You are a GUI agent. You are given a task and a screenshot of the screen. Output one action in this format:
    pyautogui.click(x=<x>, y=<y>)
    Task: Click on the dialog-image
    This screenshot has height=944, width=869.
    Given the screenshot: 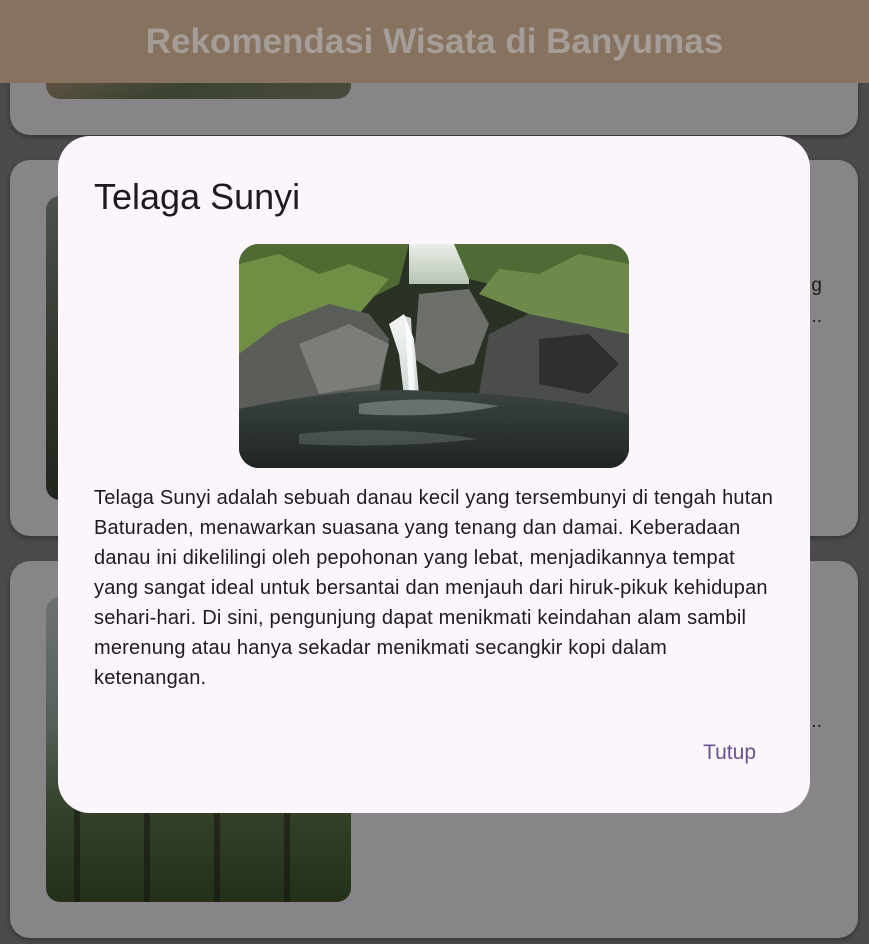 What is the action you would take?
    pyautogui.click(x=434, y=356)
    